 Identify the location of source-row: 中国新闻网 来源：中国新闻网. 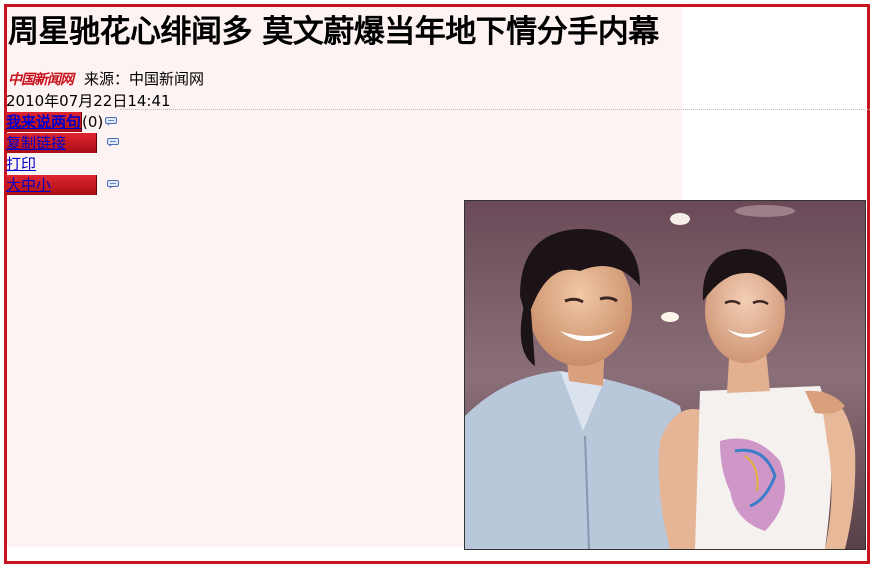
(106, 78).